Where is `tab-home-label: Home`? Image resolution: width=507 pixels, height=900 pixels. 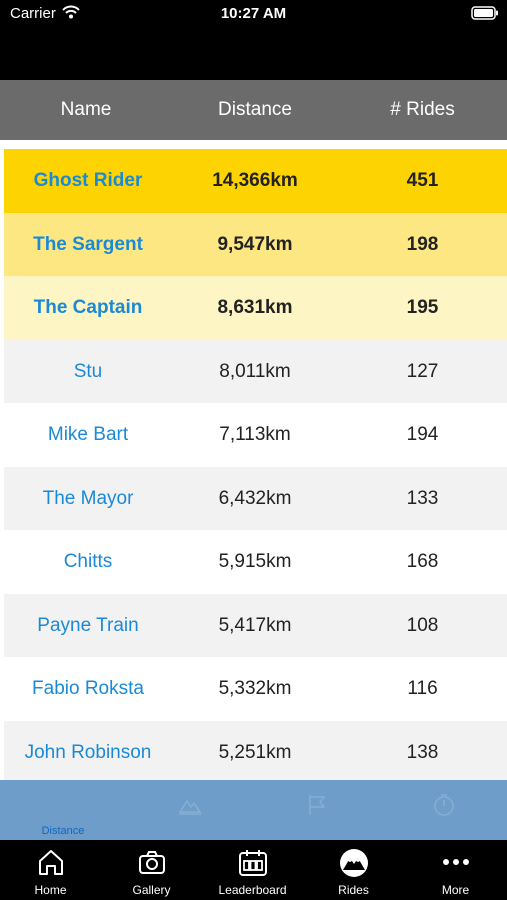
tab-home-label: Home is located at coordinates (50, 890).